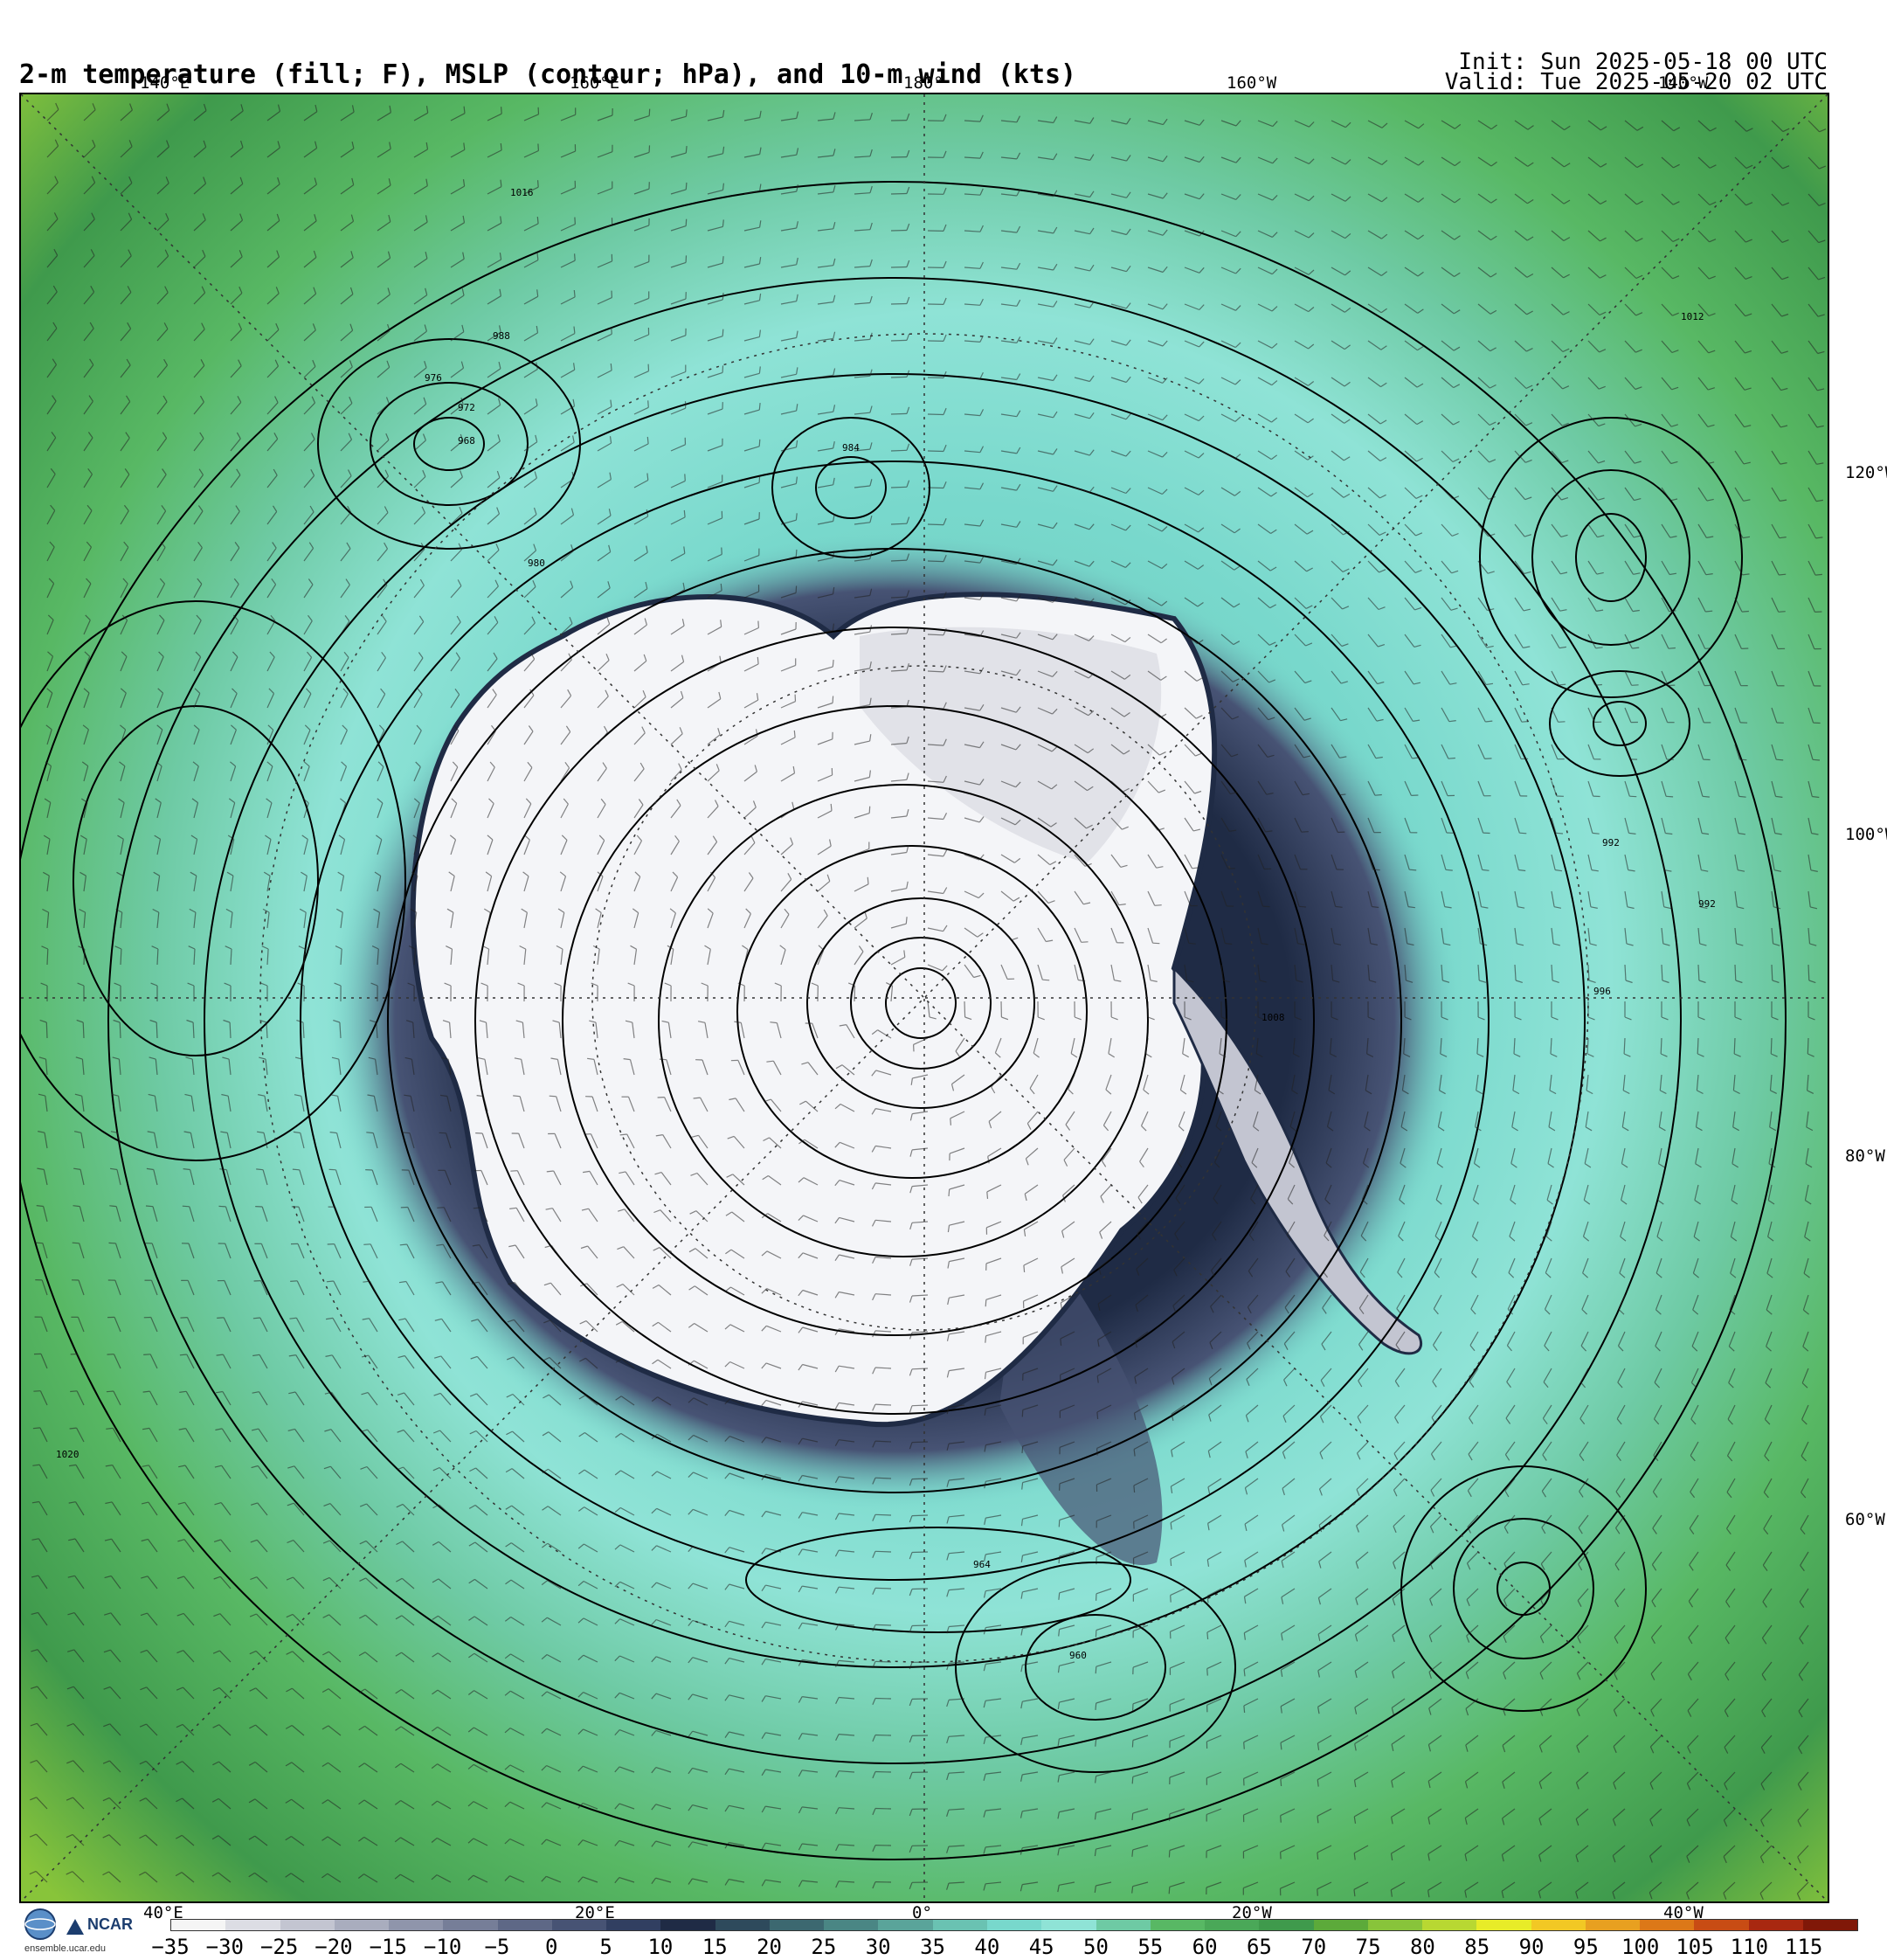 The height and width of the screenshot is (1960, 1887). What do you see at coordinates (1531, 1947) in the screenshot?
I see `colorbar-tick-label: 90` at bounding box center [1531, 1947].